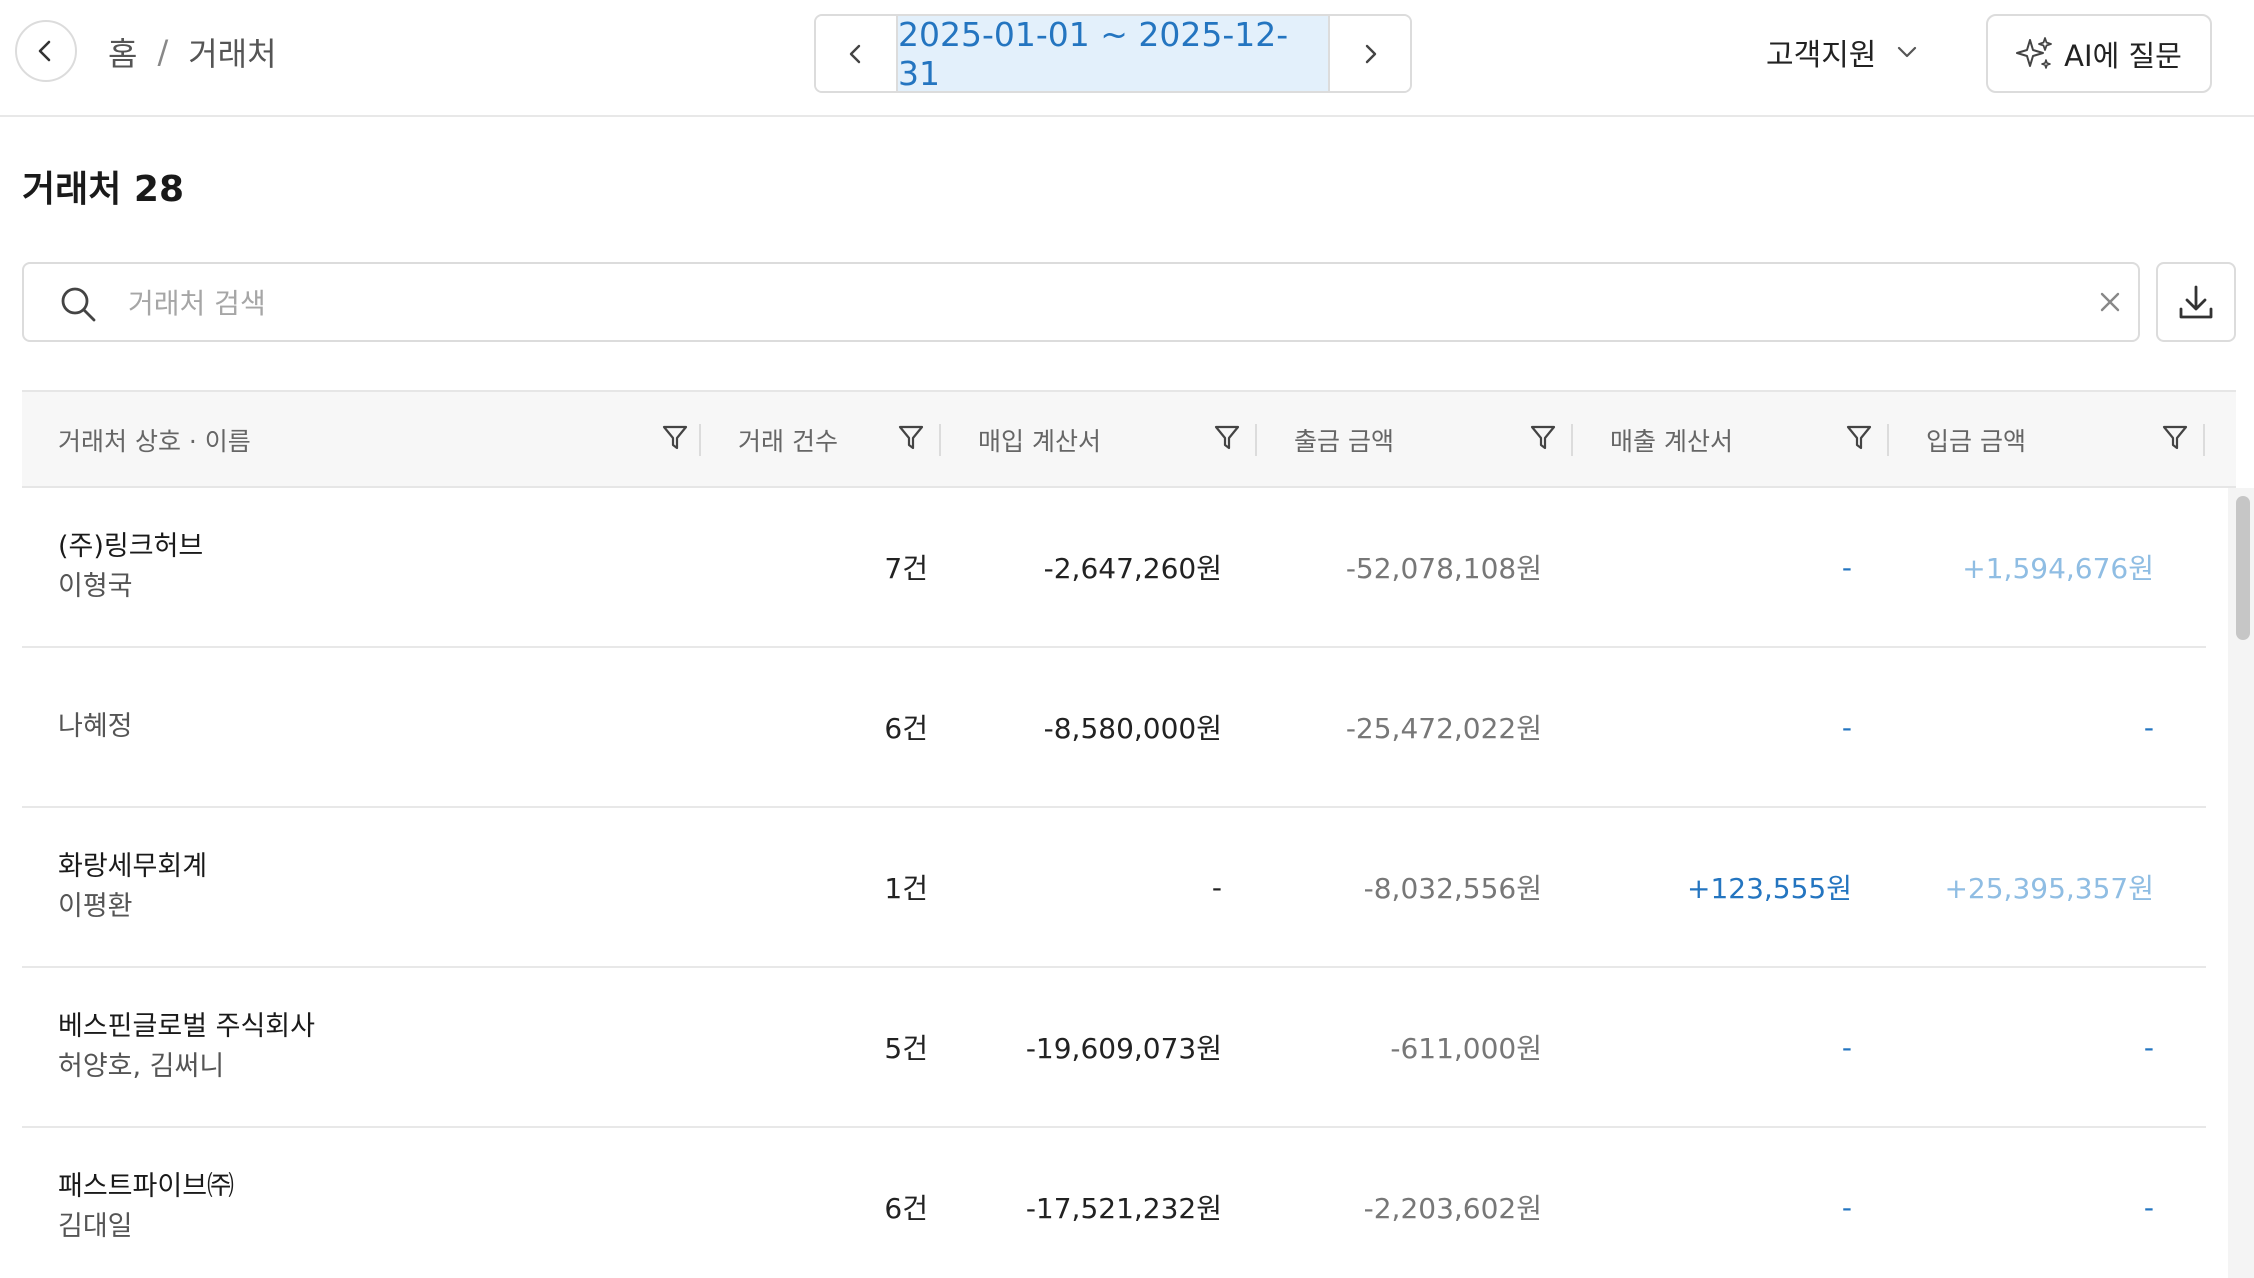 The image size is (2254, 1278). I want to click on date-range-navigator: 2025-01-01 ~ 2025-12-31, so click(1113, 53).